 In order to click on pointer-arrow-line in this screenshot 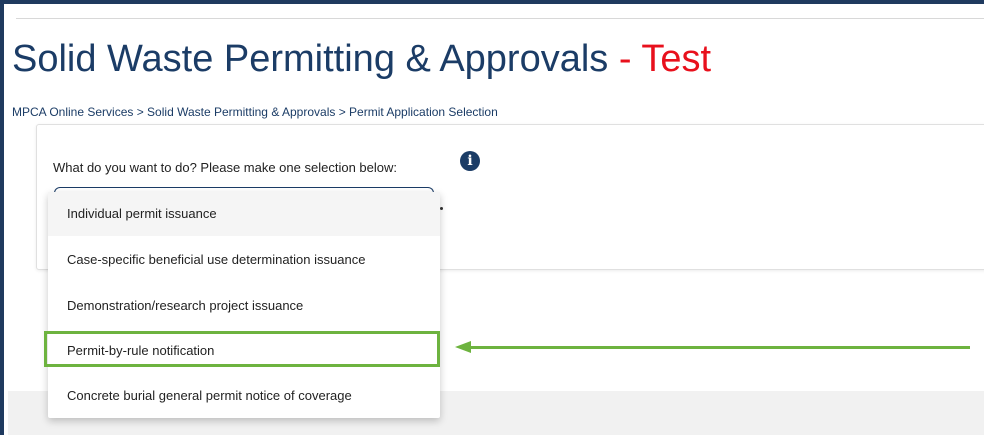, I will do `click(720, 347)`.